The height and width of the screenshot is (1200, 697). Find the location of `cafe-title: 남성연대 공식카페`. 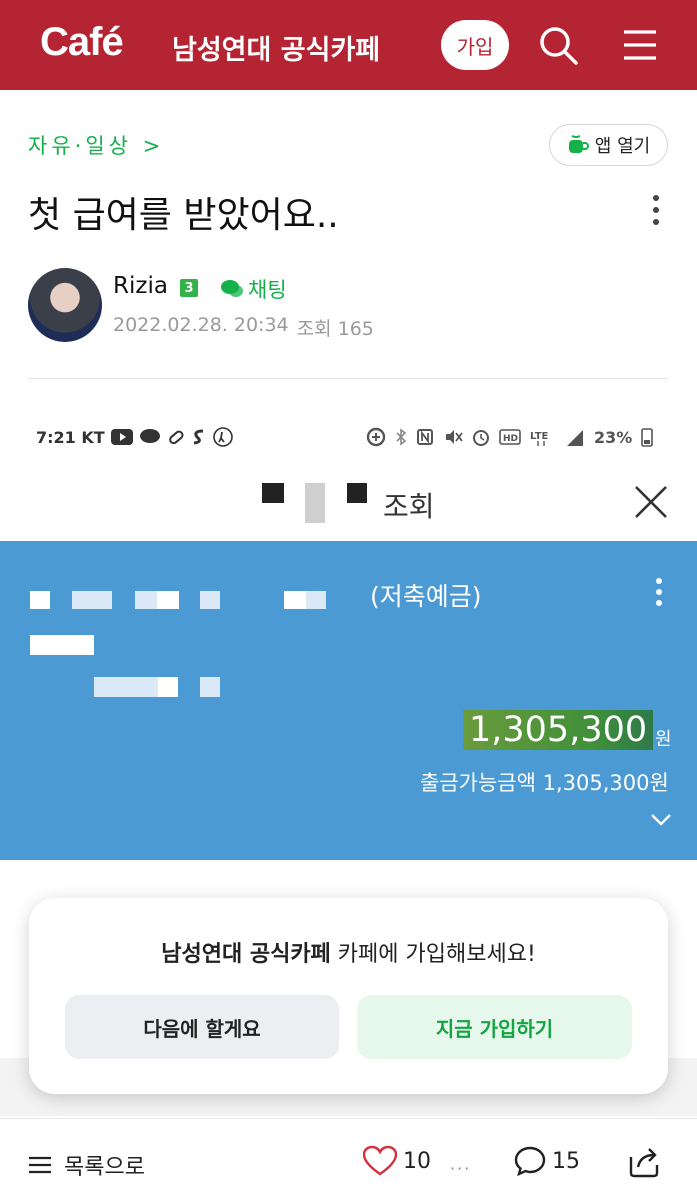

cafe-title: 남성연대 공식카페 is located at coordinates (276, 47).